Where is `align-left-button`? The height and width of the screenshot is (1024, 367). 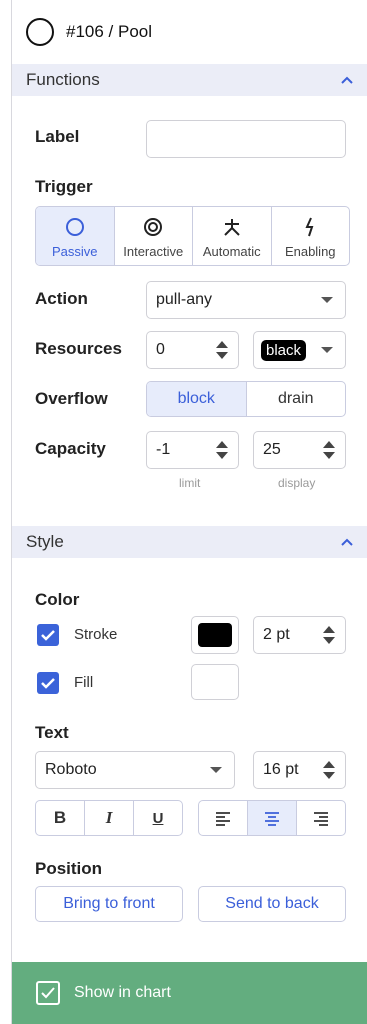 align-left-button is located at coordinates (223, 818).